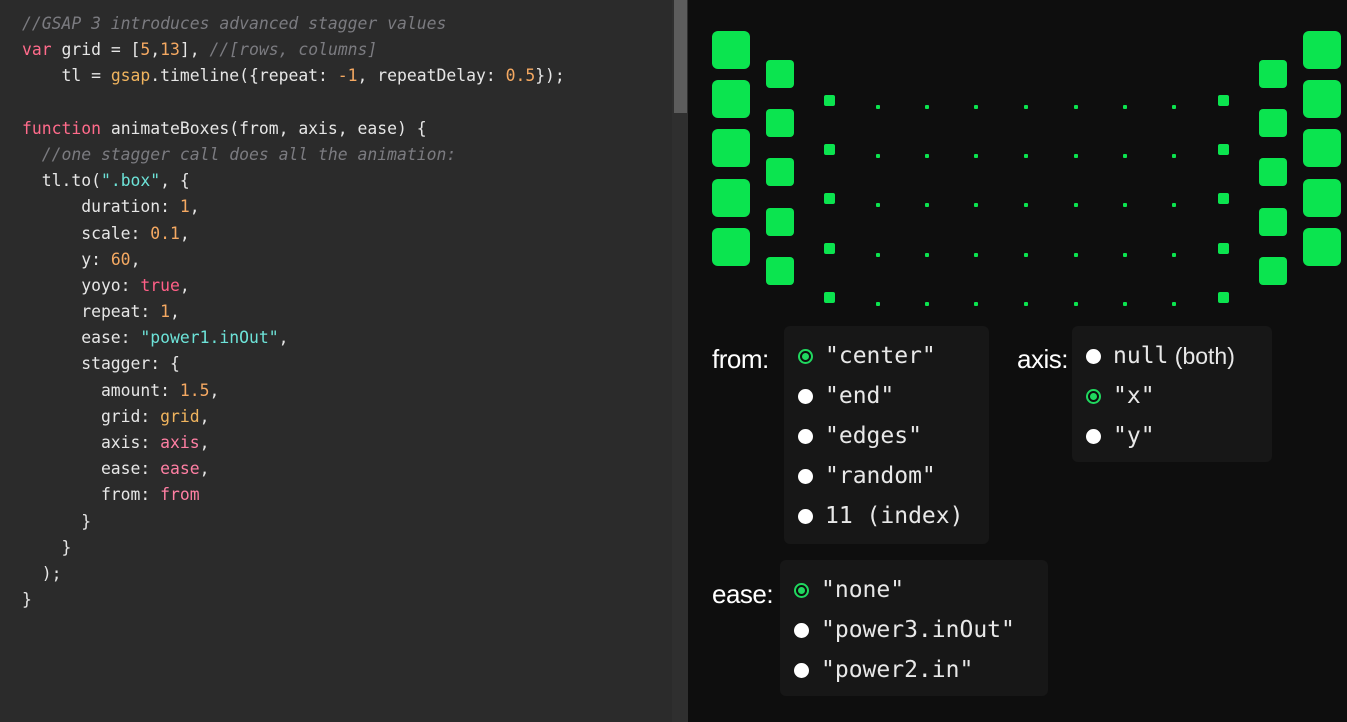 The width and height of the screenshot is (1347, 722). Describe the element at coordinates (101, 364) in the screenshot. I see `code-token: stagger: {` at that location.